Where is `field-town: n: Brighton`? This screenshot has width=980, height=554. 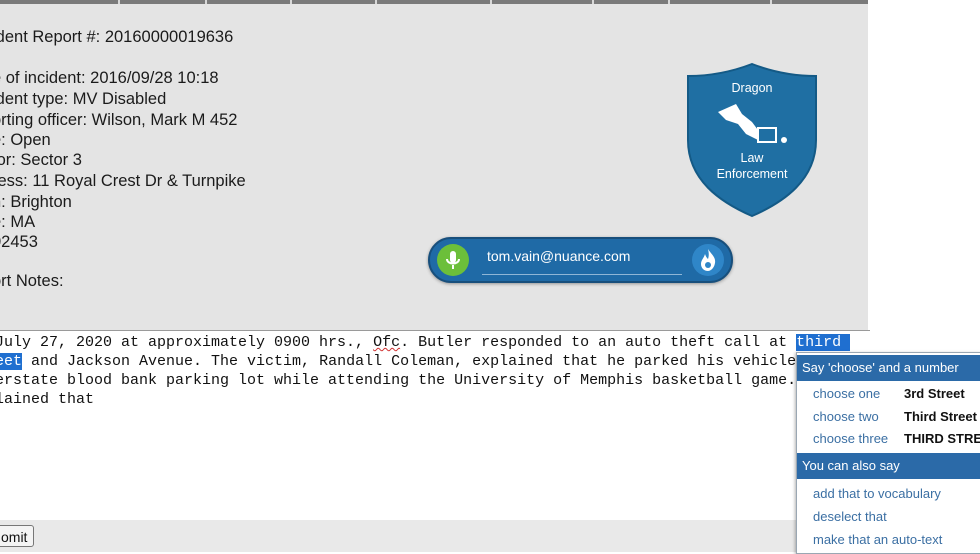 field-town: n: Brighton is located at coordinates (36, 202).